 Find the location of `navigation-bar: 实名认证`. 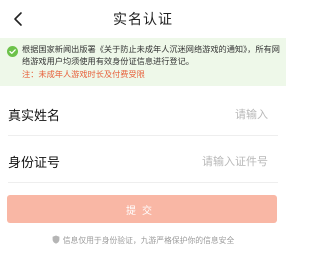

navigation-bar: 实名认证 is located at coordinates (143, 19).